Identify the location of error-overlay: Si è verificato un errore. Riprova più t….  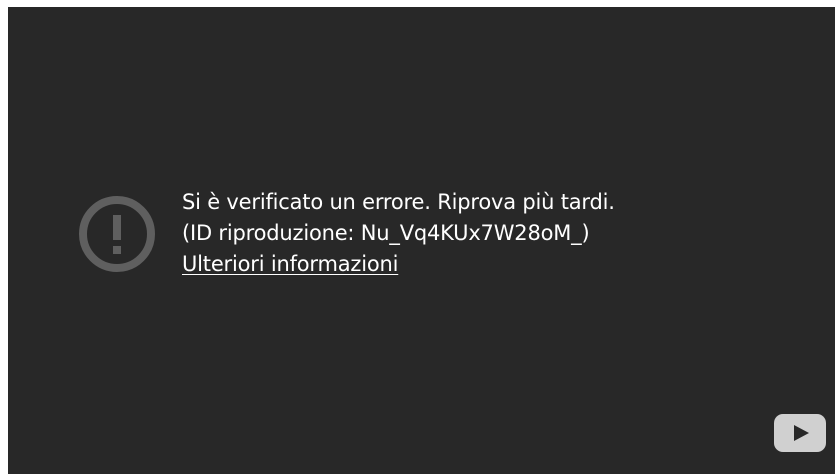
(346, 233).